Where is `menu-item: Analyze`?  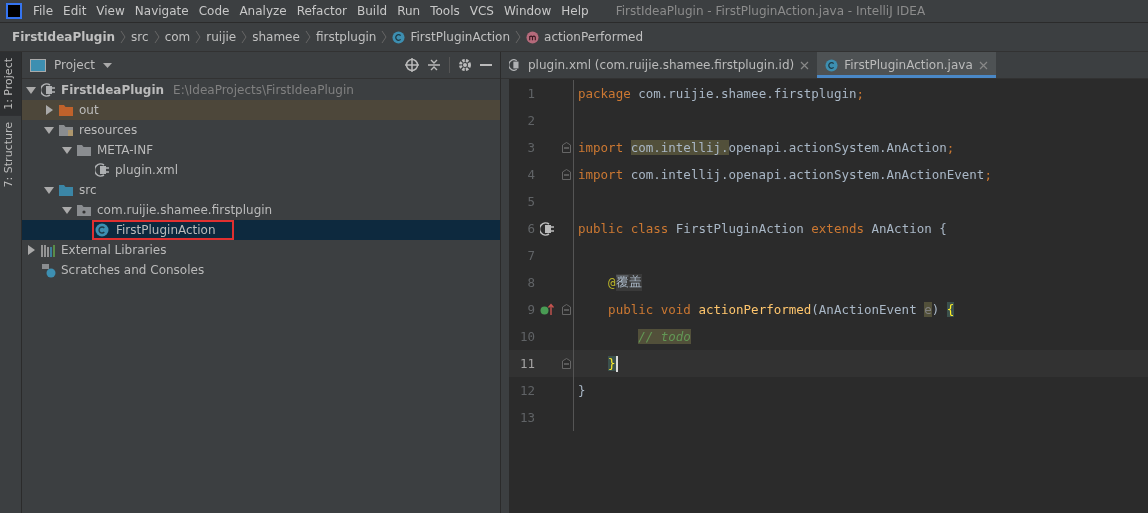 menu-item: Analyze is located at coordinates (263, 11).